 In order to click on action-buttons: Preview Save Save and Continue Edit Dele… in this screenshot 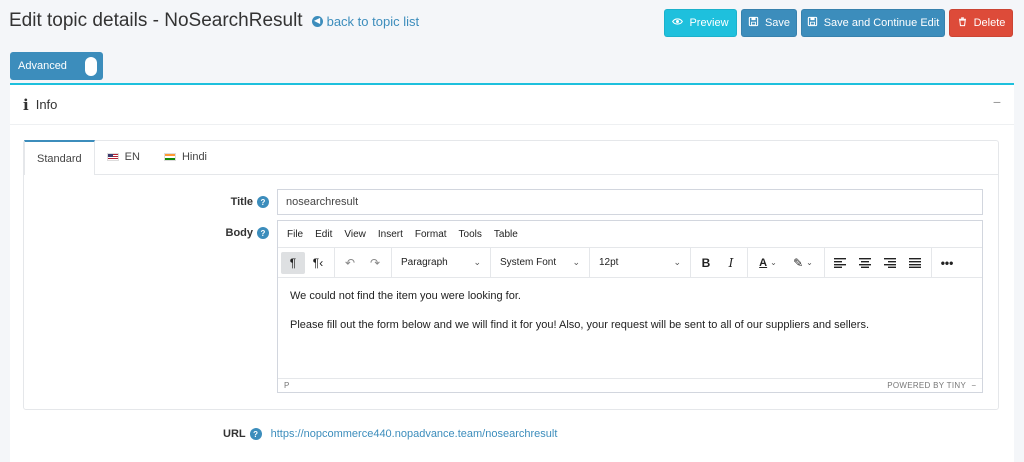, I will do `click(838, 23)`.